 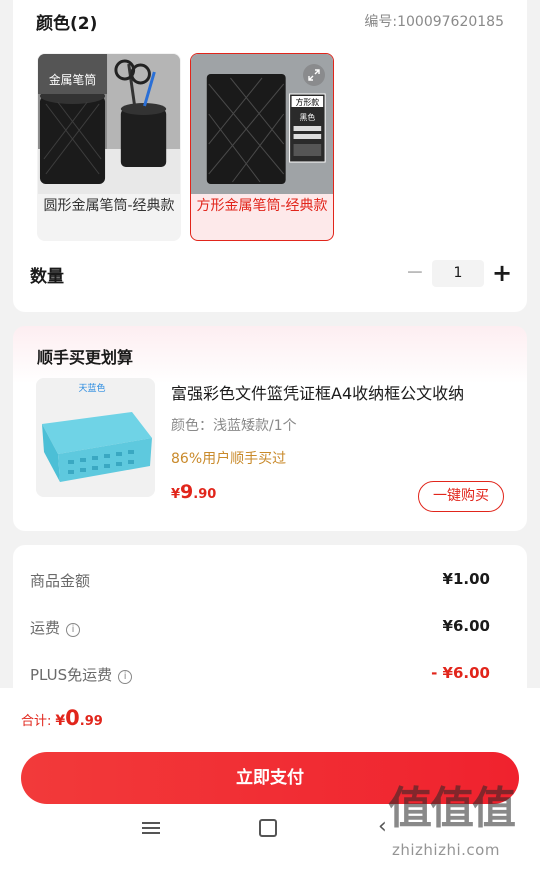 What do you see at coordinates (91, 388) in the screenshot?
I see `svg-text: 天蓝色` at bounding box center [91, 388].